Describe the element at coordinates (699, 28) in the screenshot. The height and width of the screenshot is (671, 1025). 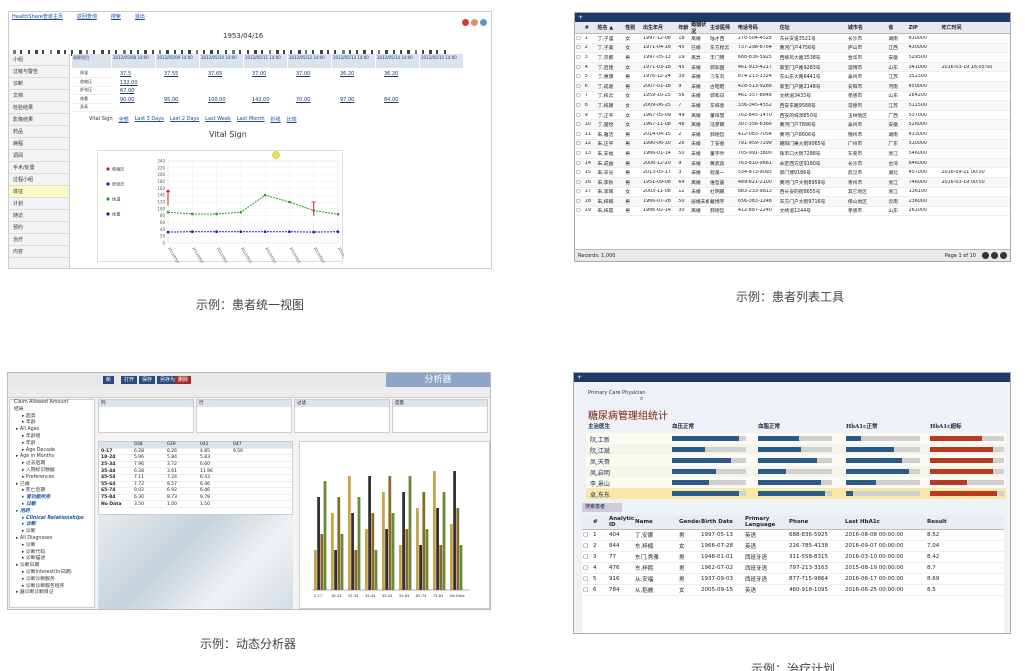
I see `column-header-5: 婚姻状况` at that location.